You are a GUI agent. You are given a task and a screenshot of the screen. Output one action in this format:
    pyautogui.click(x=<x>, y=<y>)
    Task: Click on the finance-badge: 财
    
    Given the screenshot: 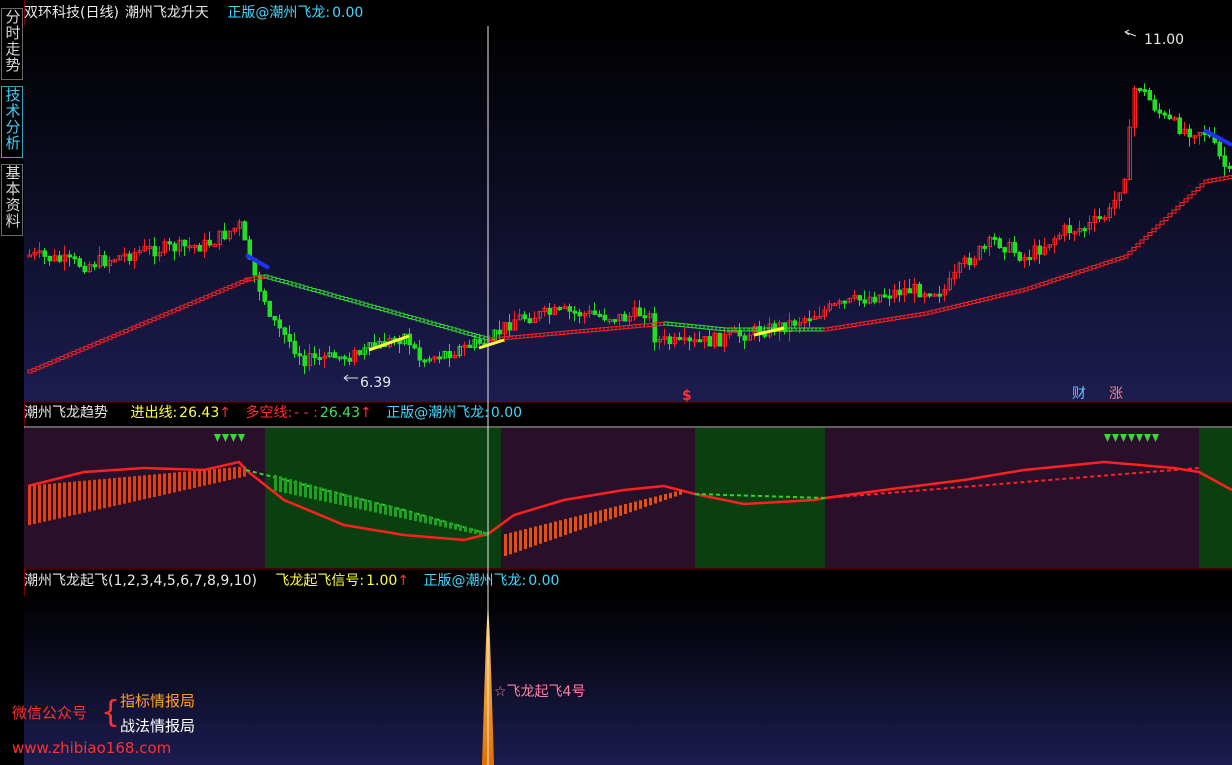 What is the action you would take?
    pyautogui.click(x=1079, y=394)
    